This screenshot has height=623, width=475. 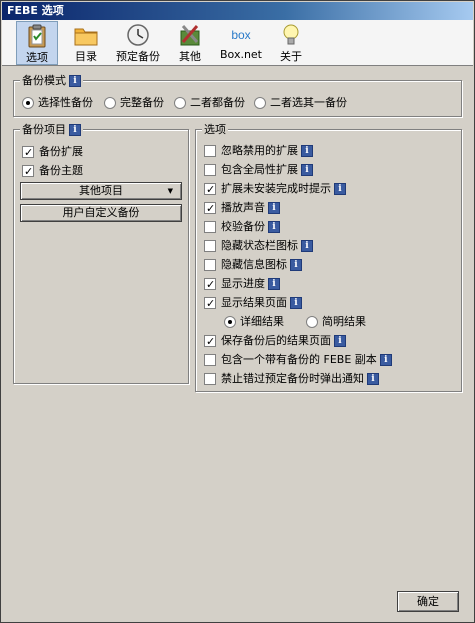 I want to click on checkbox-backup-extensions: 备份扩展, so click(x=52, y=152).